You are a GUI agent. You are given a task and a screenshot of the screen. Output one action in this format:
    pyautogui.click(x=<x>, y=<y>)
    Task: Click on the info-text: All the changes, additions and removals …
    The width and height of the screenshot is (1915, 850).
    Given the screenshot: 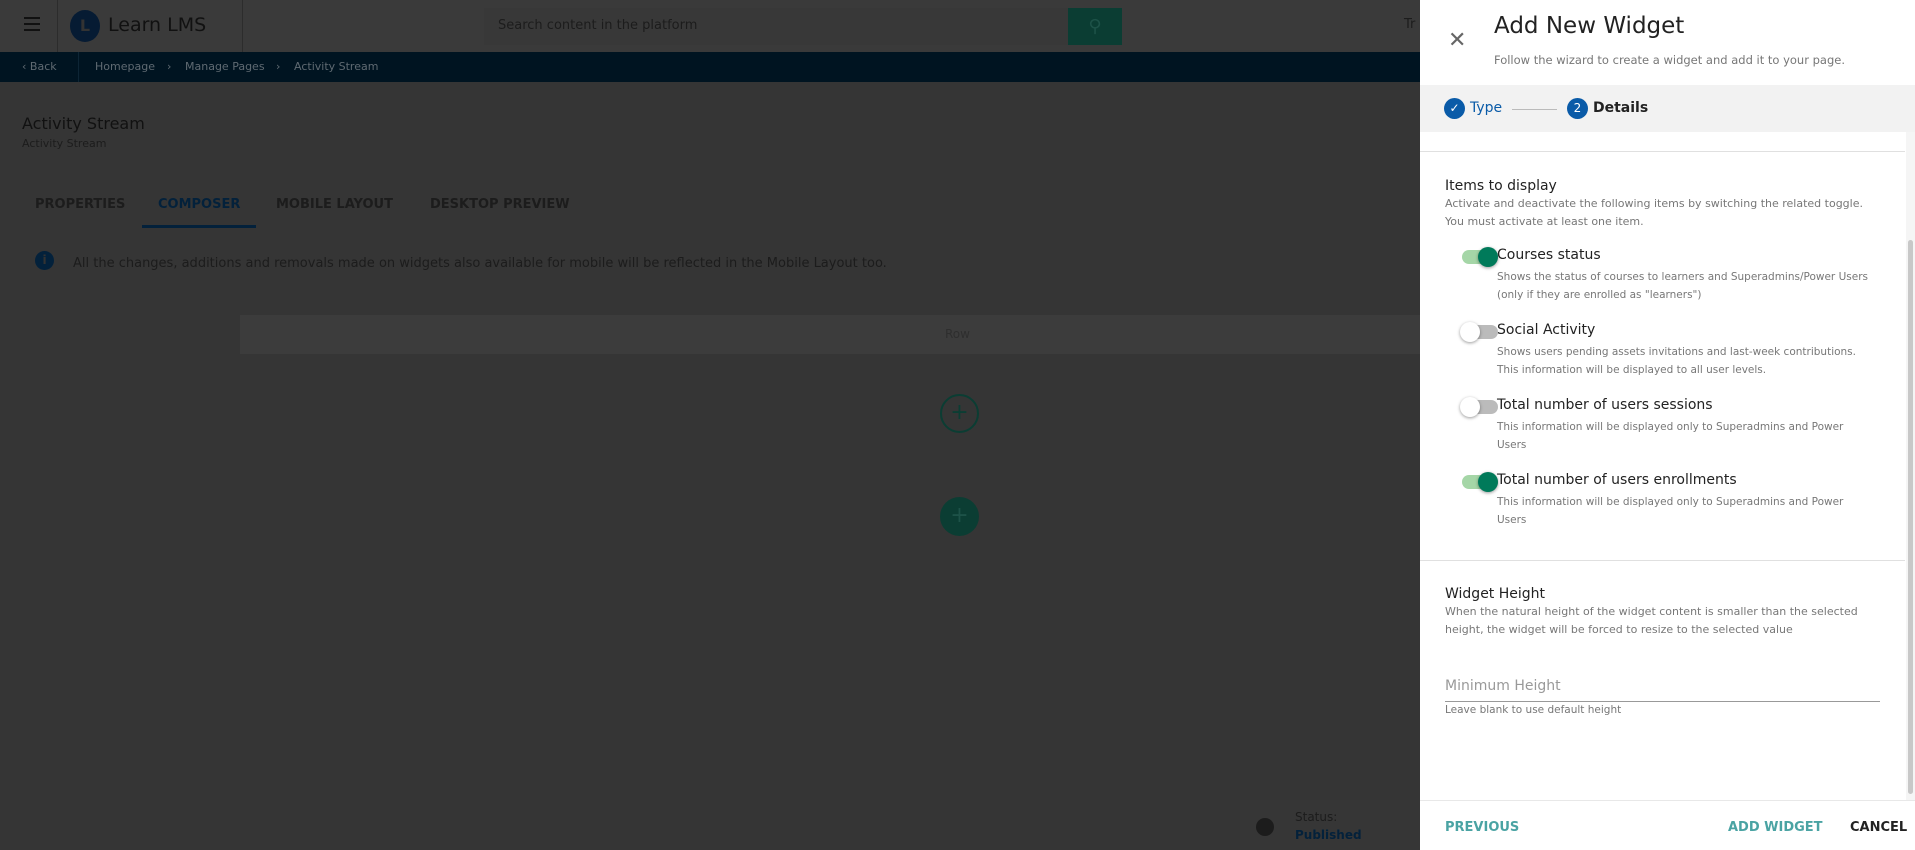 What is the action you would take?
    pyautogui.click(x=480, y=263)
    